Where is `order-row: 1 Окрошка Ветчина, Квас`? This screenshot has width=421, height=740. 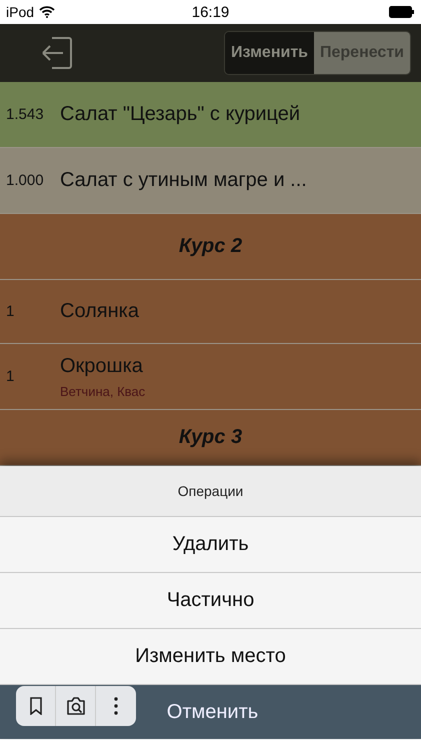
order-row: 1 Окрошка Ветчина, Квас is located at coordinates (210, 377).